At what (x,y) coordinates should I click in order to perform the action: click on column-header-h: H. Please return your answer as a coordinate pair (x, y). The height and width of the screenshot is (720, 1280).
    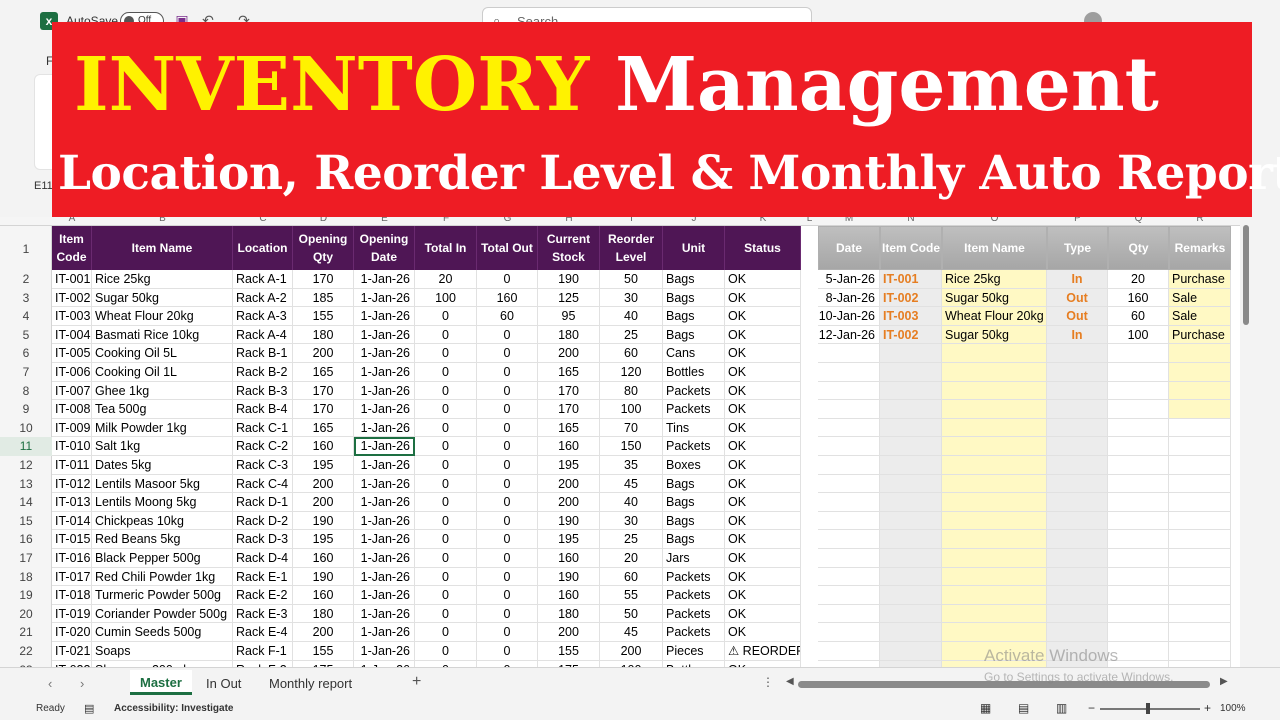
    Looking at the image, I should click on (569, 220).